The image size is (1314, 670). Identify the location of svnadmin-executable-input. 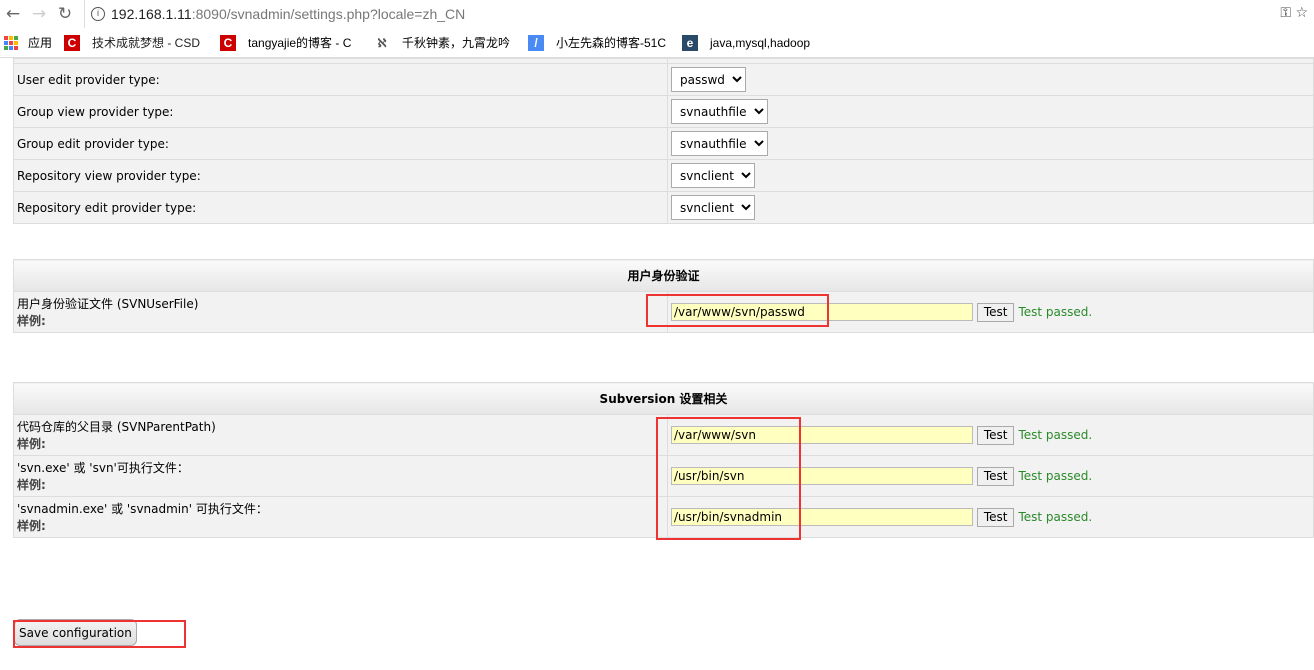
(822, 517).